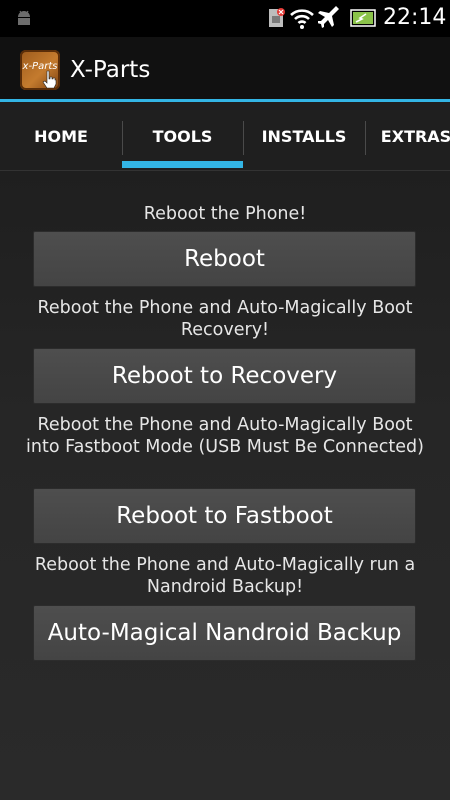 The width and height of the screenshot is (450, 800). Describe the element at coordinates (224, 516) in the screenshot. I see `reboot-fastboot-button: Reboot to Fastboot` at that location.